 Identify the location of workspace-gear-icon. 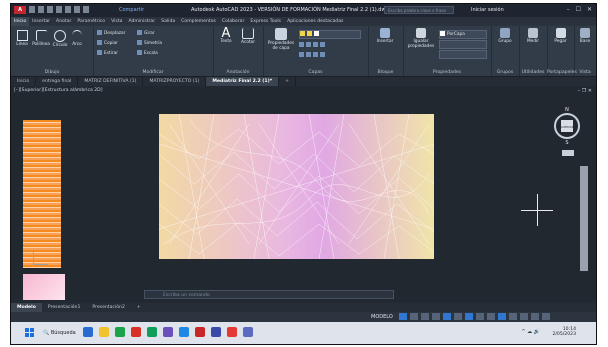
(513, 316).